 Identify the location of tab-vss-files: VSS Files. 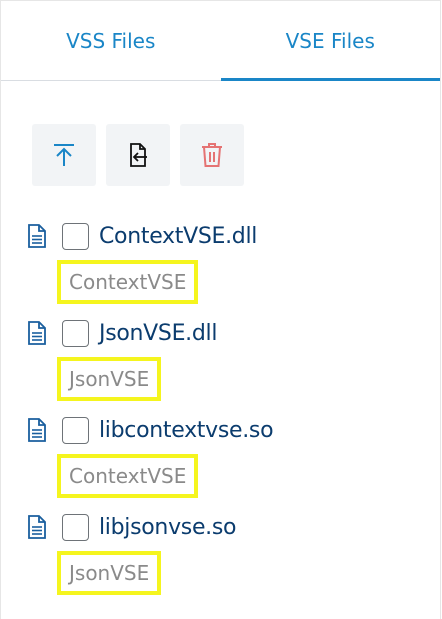
(111, 40).